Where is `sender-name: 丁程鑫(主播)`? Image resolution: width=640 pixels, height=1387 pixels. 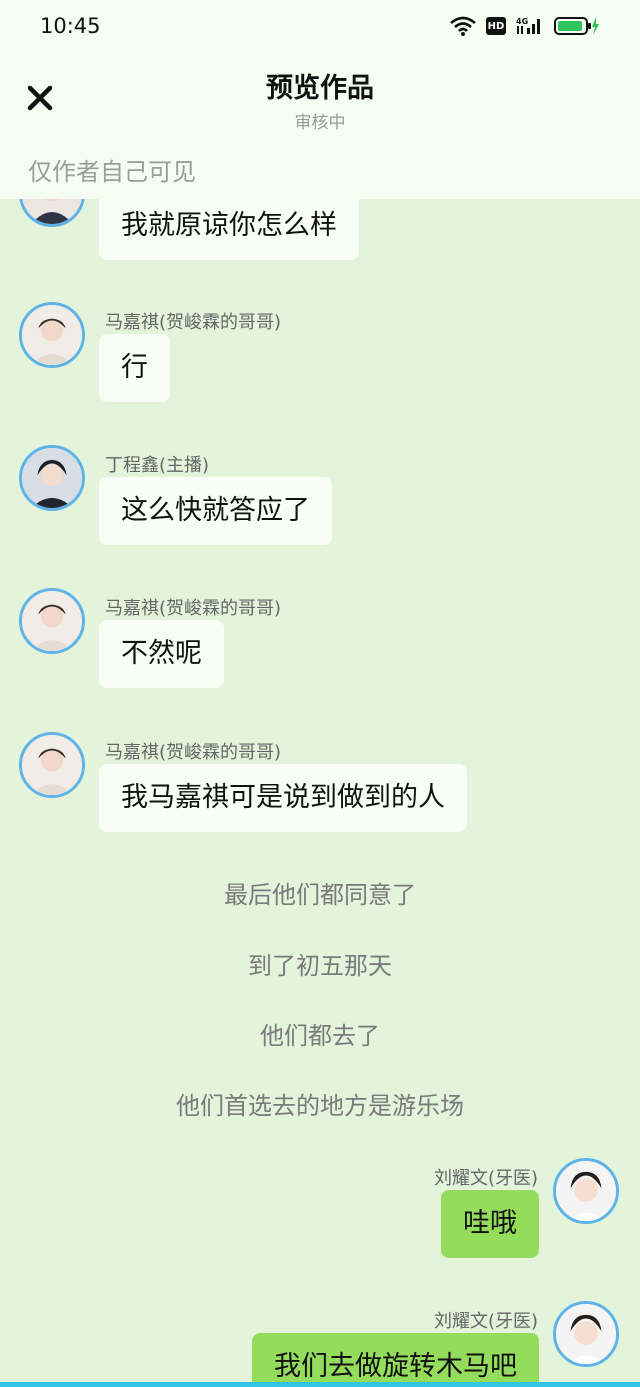
sender-name: 丁程鑫(主播) is located at coordinates (157, 465).